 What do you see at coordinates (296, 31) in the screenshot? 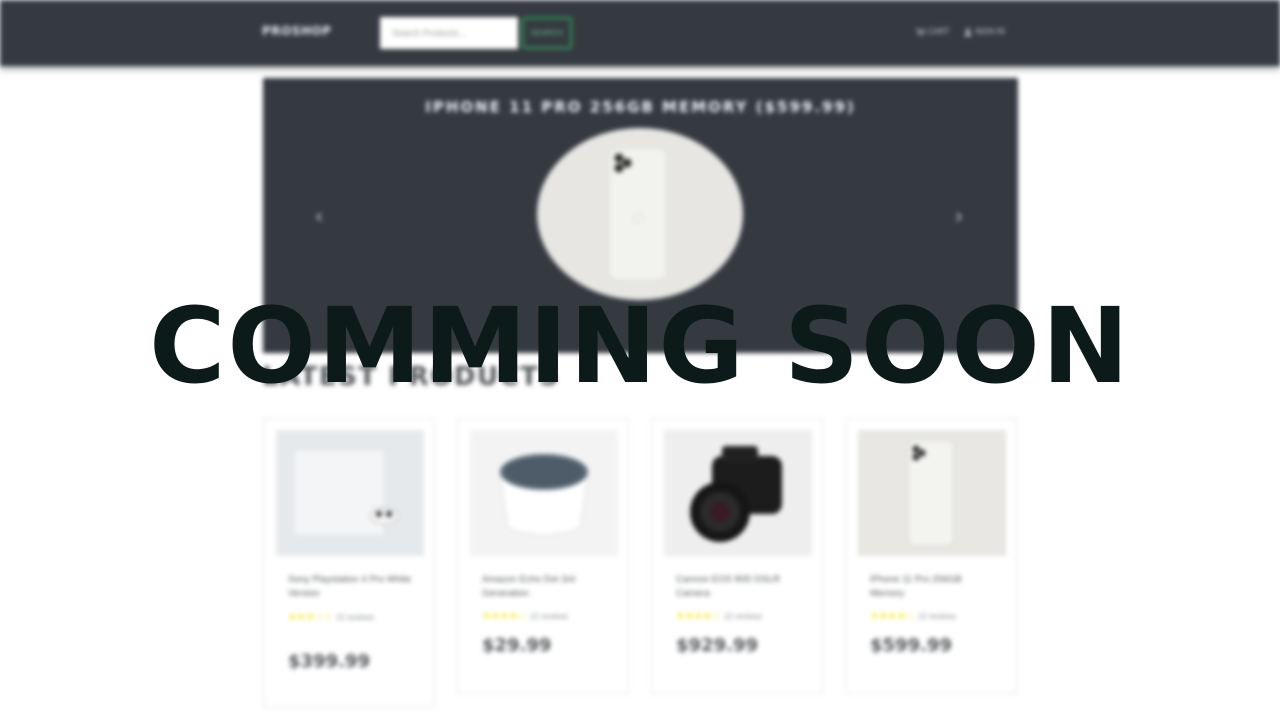
I see `brand-logo: PROSHOP` at bounding box center [296, 31].